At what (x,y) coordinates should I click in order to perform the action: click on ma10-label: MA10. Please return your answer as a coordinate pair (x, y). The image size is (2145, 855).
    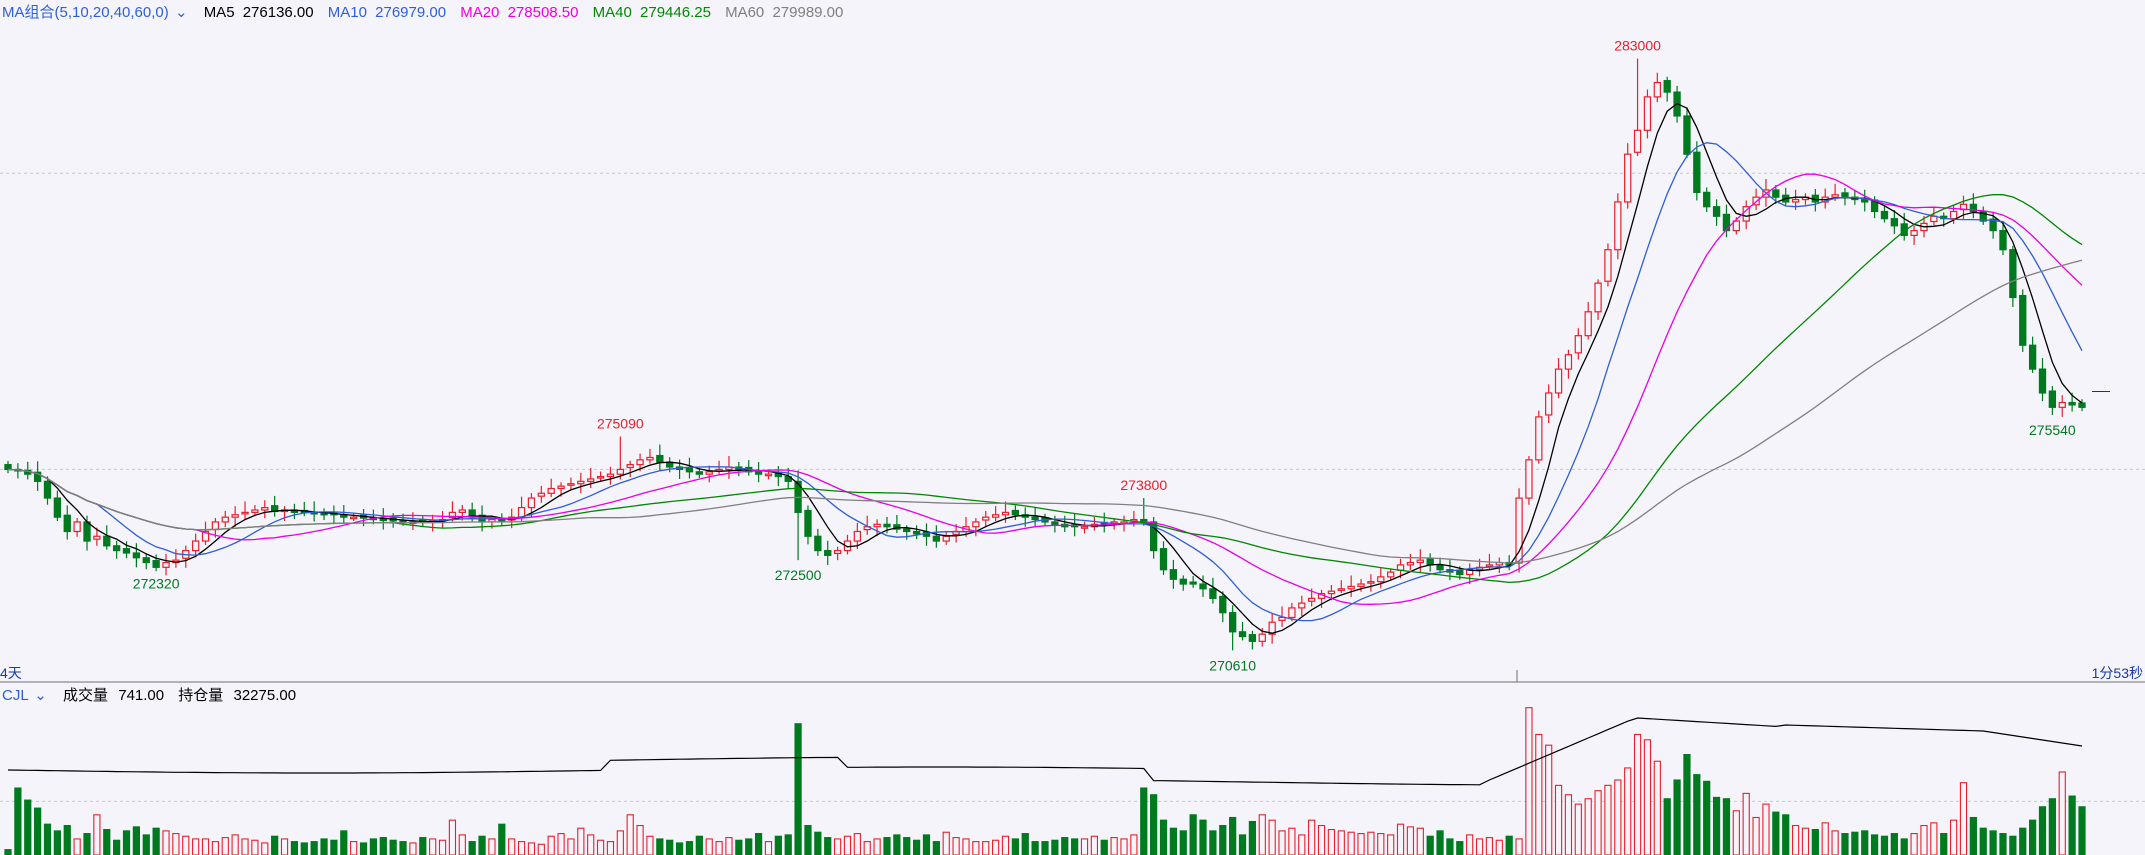
    Looking at the image, I should click on (347, 12).